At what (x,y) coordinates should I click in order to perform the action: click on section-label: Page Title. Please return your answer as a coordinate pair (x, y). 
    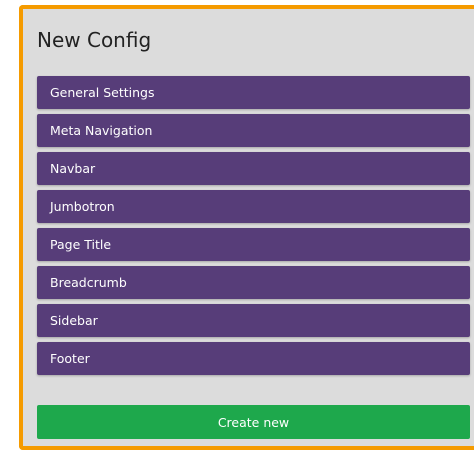
    Looking at the image, I should click on (81, 244).